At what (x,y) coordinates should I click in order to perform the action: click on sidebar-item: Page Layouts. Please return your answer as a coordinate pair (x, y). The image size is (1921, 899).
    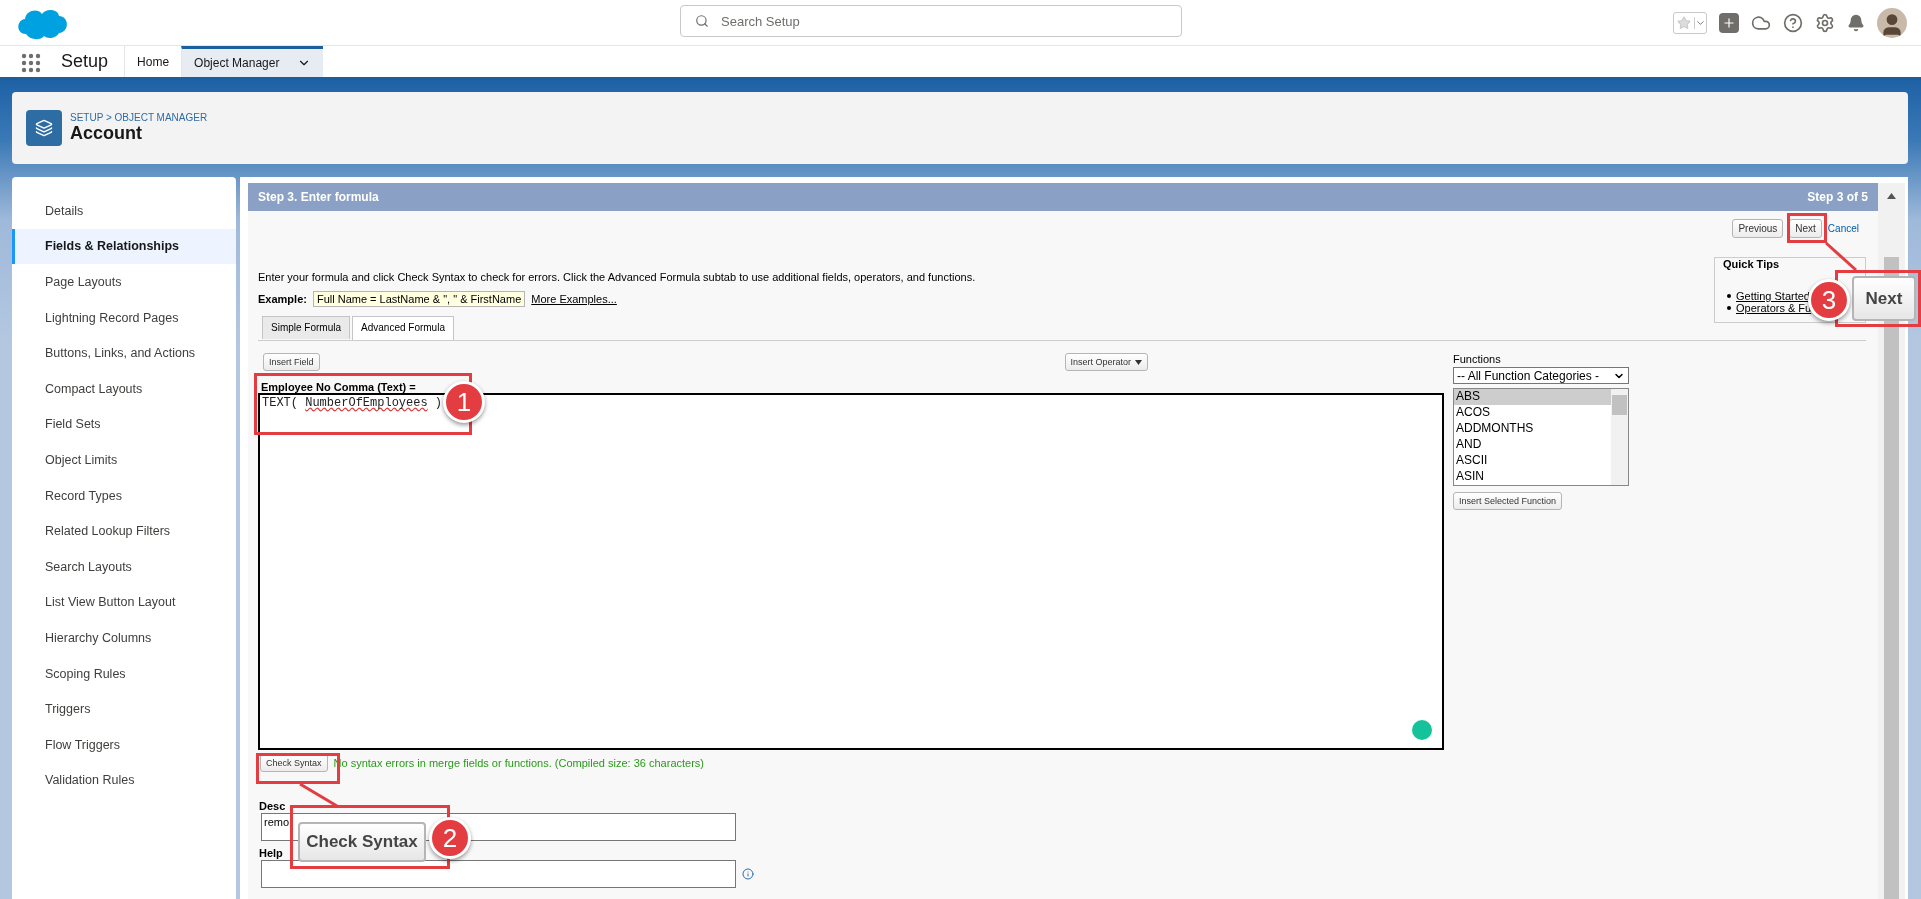
    Looking at the image, I should click on (124, 282).